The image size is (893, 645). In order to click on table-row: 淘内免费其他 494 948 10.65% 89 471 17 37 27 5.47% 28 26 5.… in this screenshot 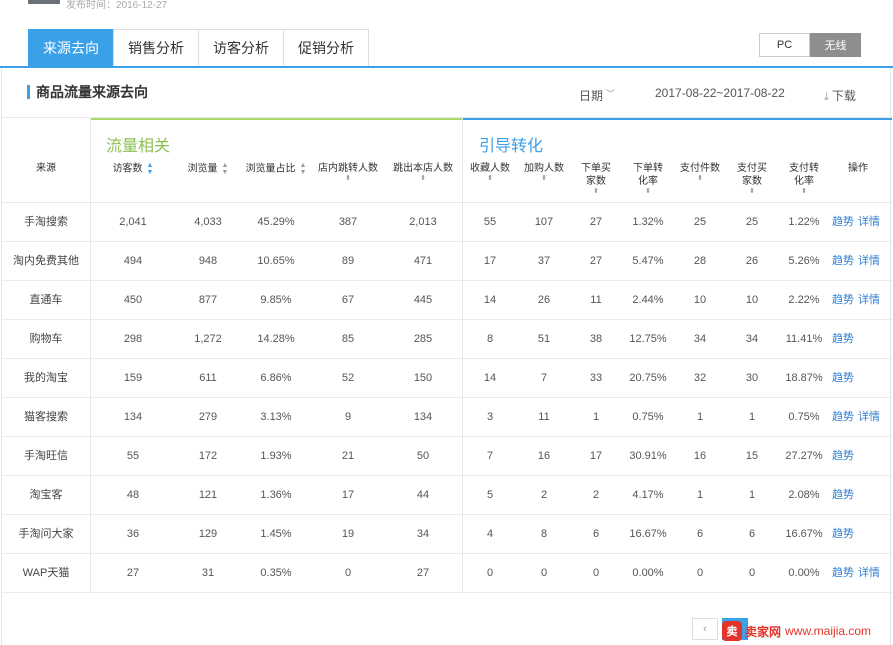, I will do `click(447, 261)`.